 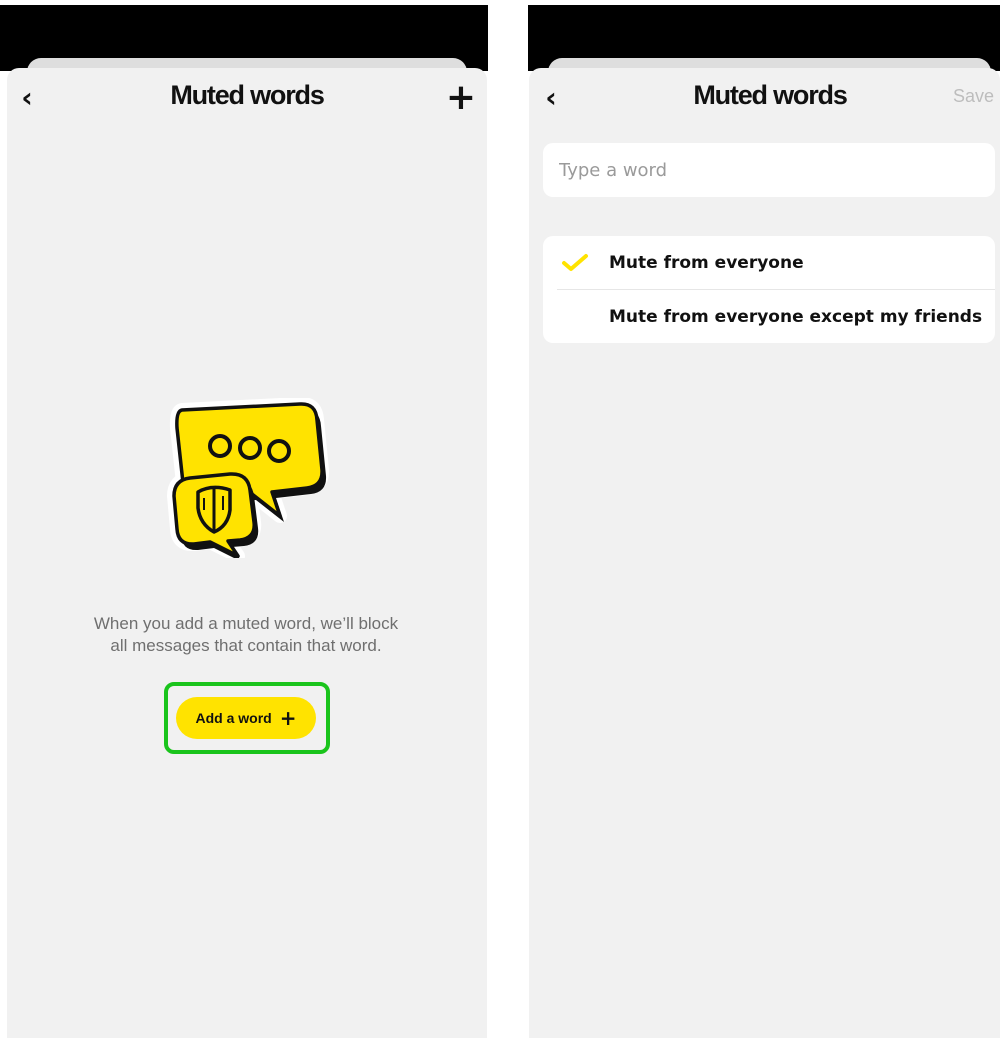 I want to click on option-label: Mute from everyone except my friends, so click(x=796, y=317).